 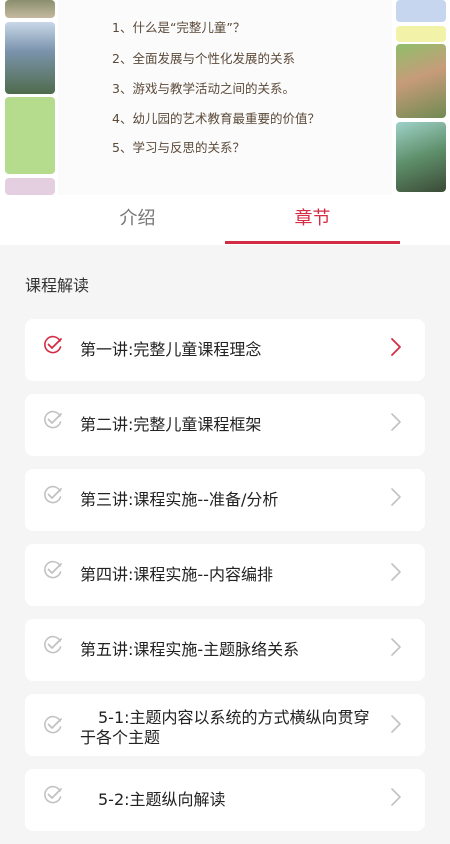 What do you see at coordinates (57, 285) in the screenshot?
I see `section-title: 课程解读` at bounding box center [57, 285].